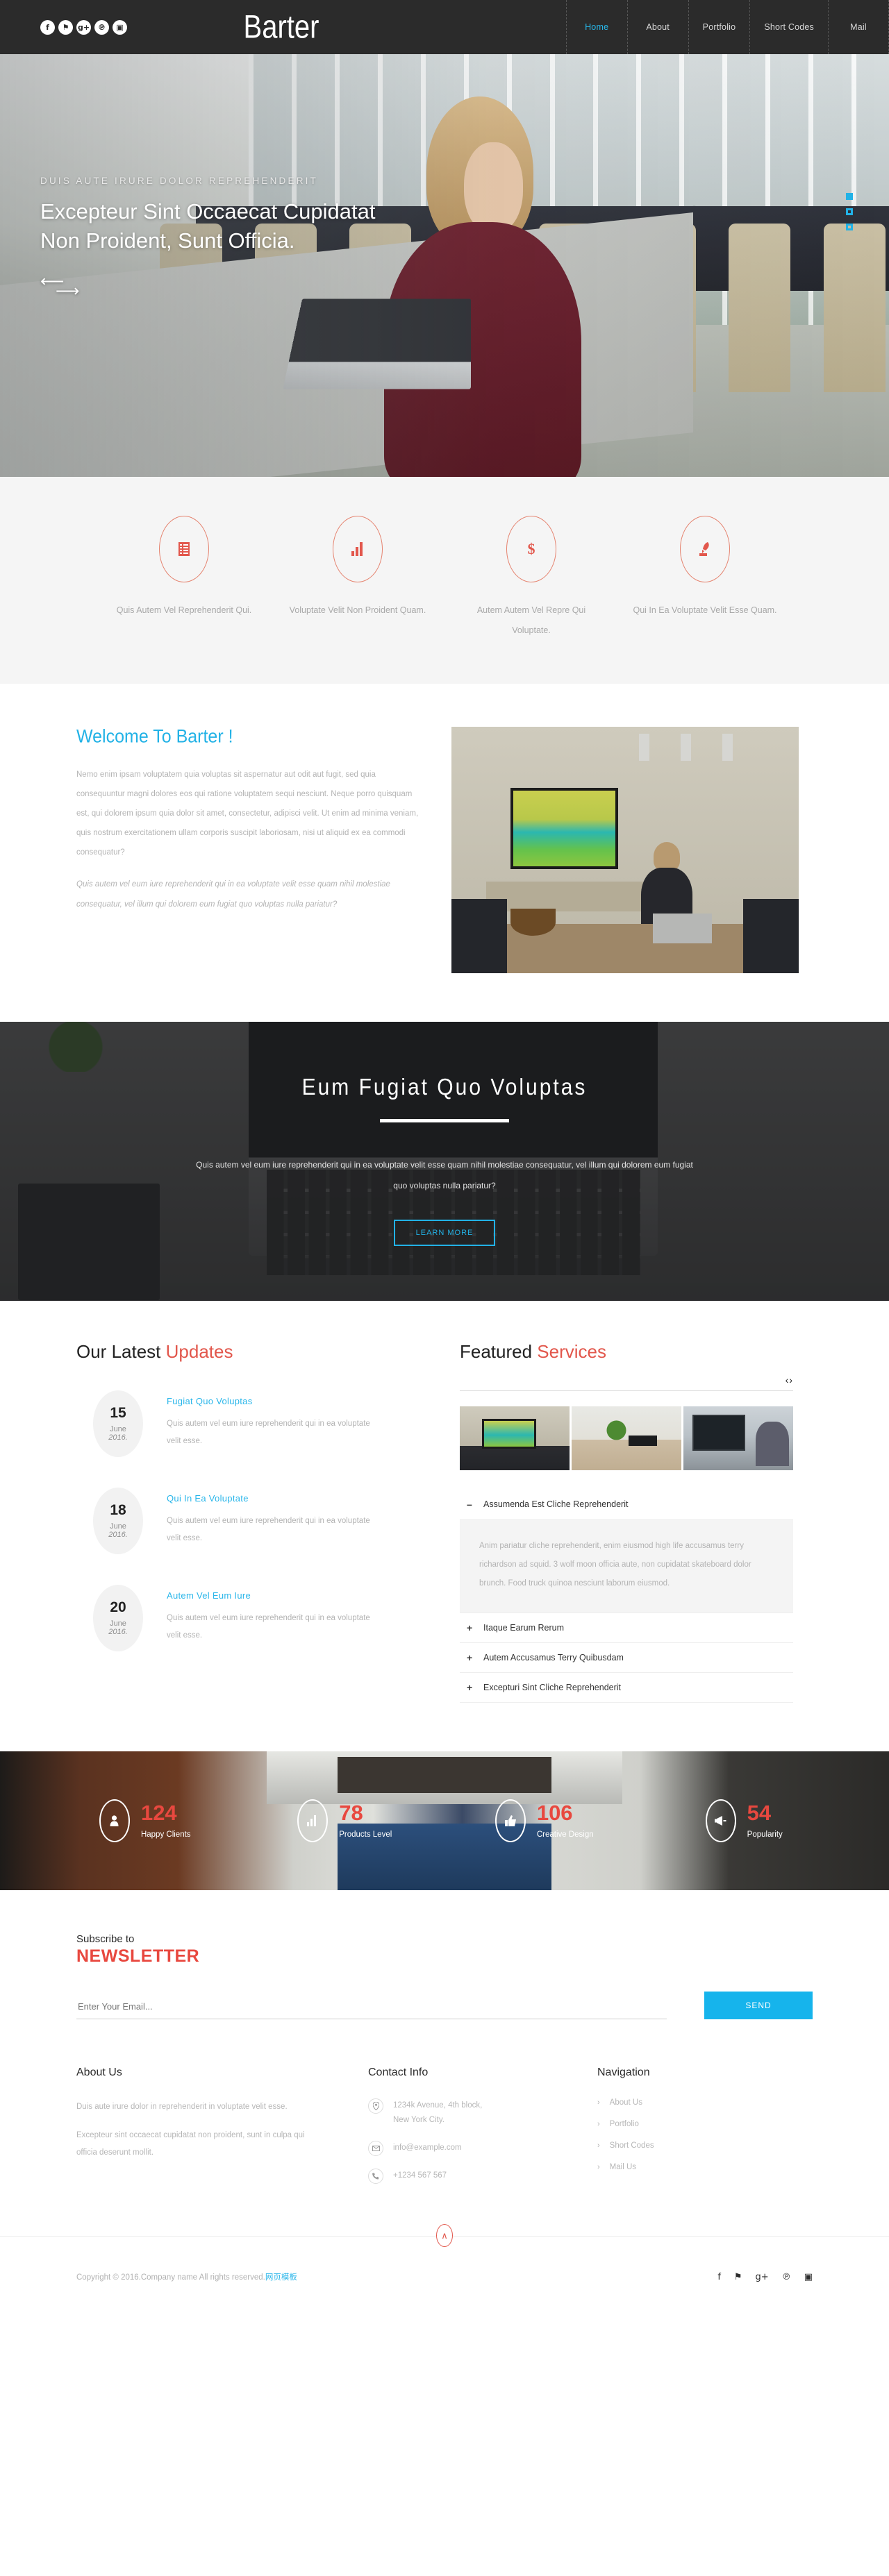  Describe the element at coordinates (791, 1380) in the screenshot. I see `carousel-next-icon: ›` at that location.